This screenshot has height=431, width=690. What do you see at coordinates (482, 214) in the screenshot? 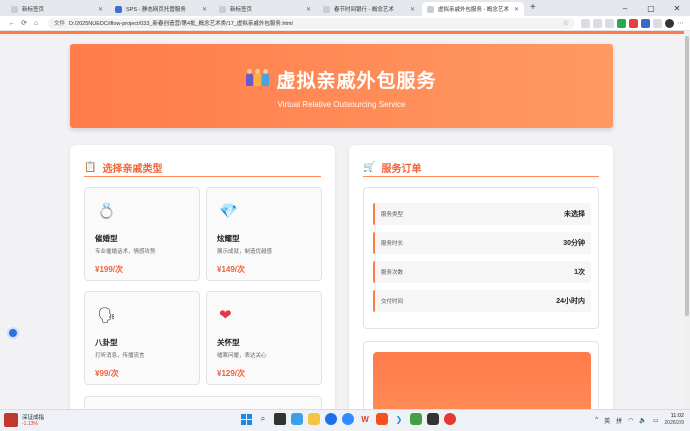
I see `order-row: 服务类型 未选择` at bounding box center [482, 214].